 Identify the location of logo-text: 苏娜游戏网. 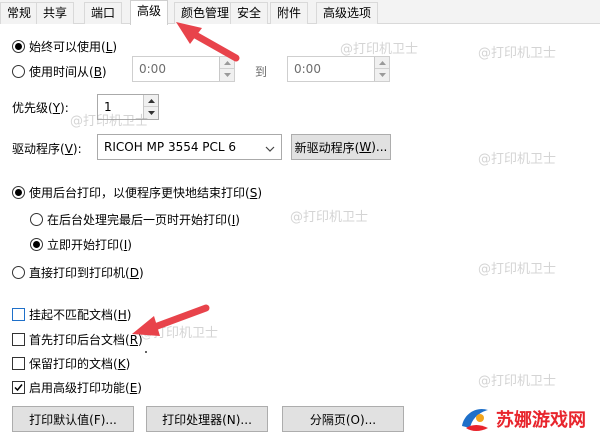
(541, 420).